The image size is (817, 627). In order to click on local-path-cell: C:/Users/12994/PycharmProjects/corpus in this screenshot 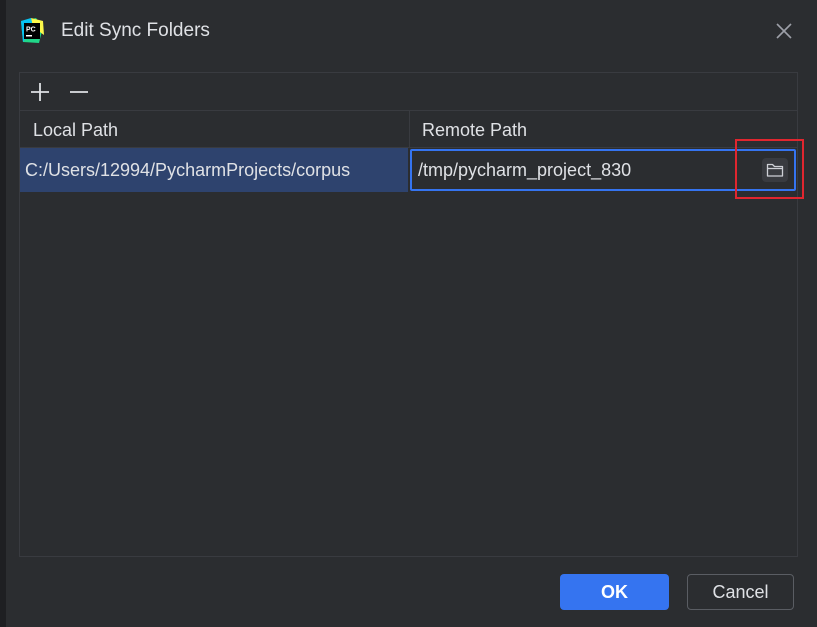, I will do `click(214, 170)`.